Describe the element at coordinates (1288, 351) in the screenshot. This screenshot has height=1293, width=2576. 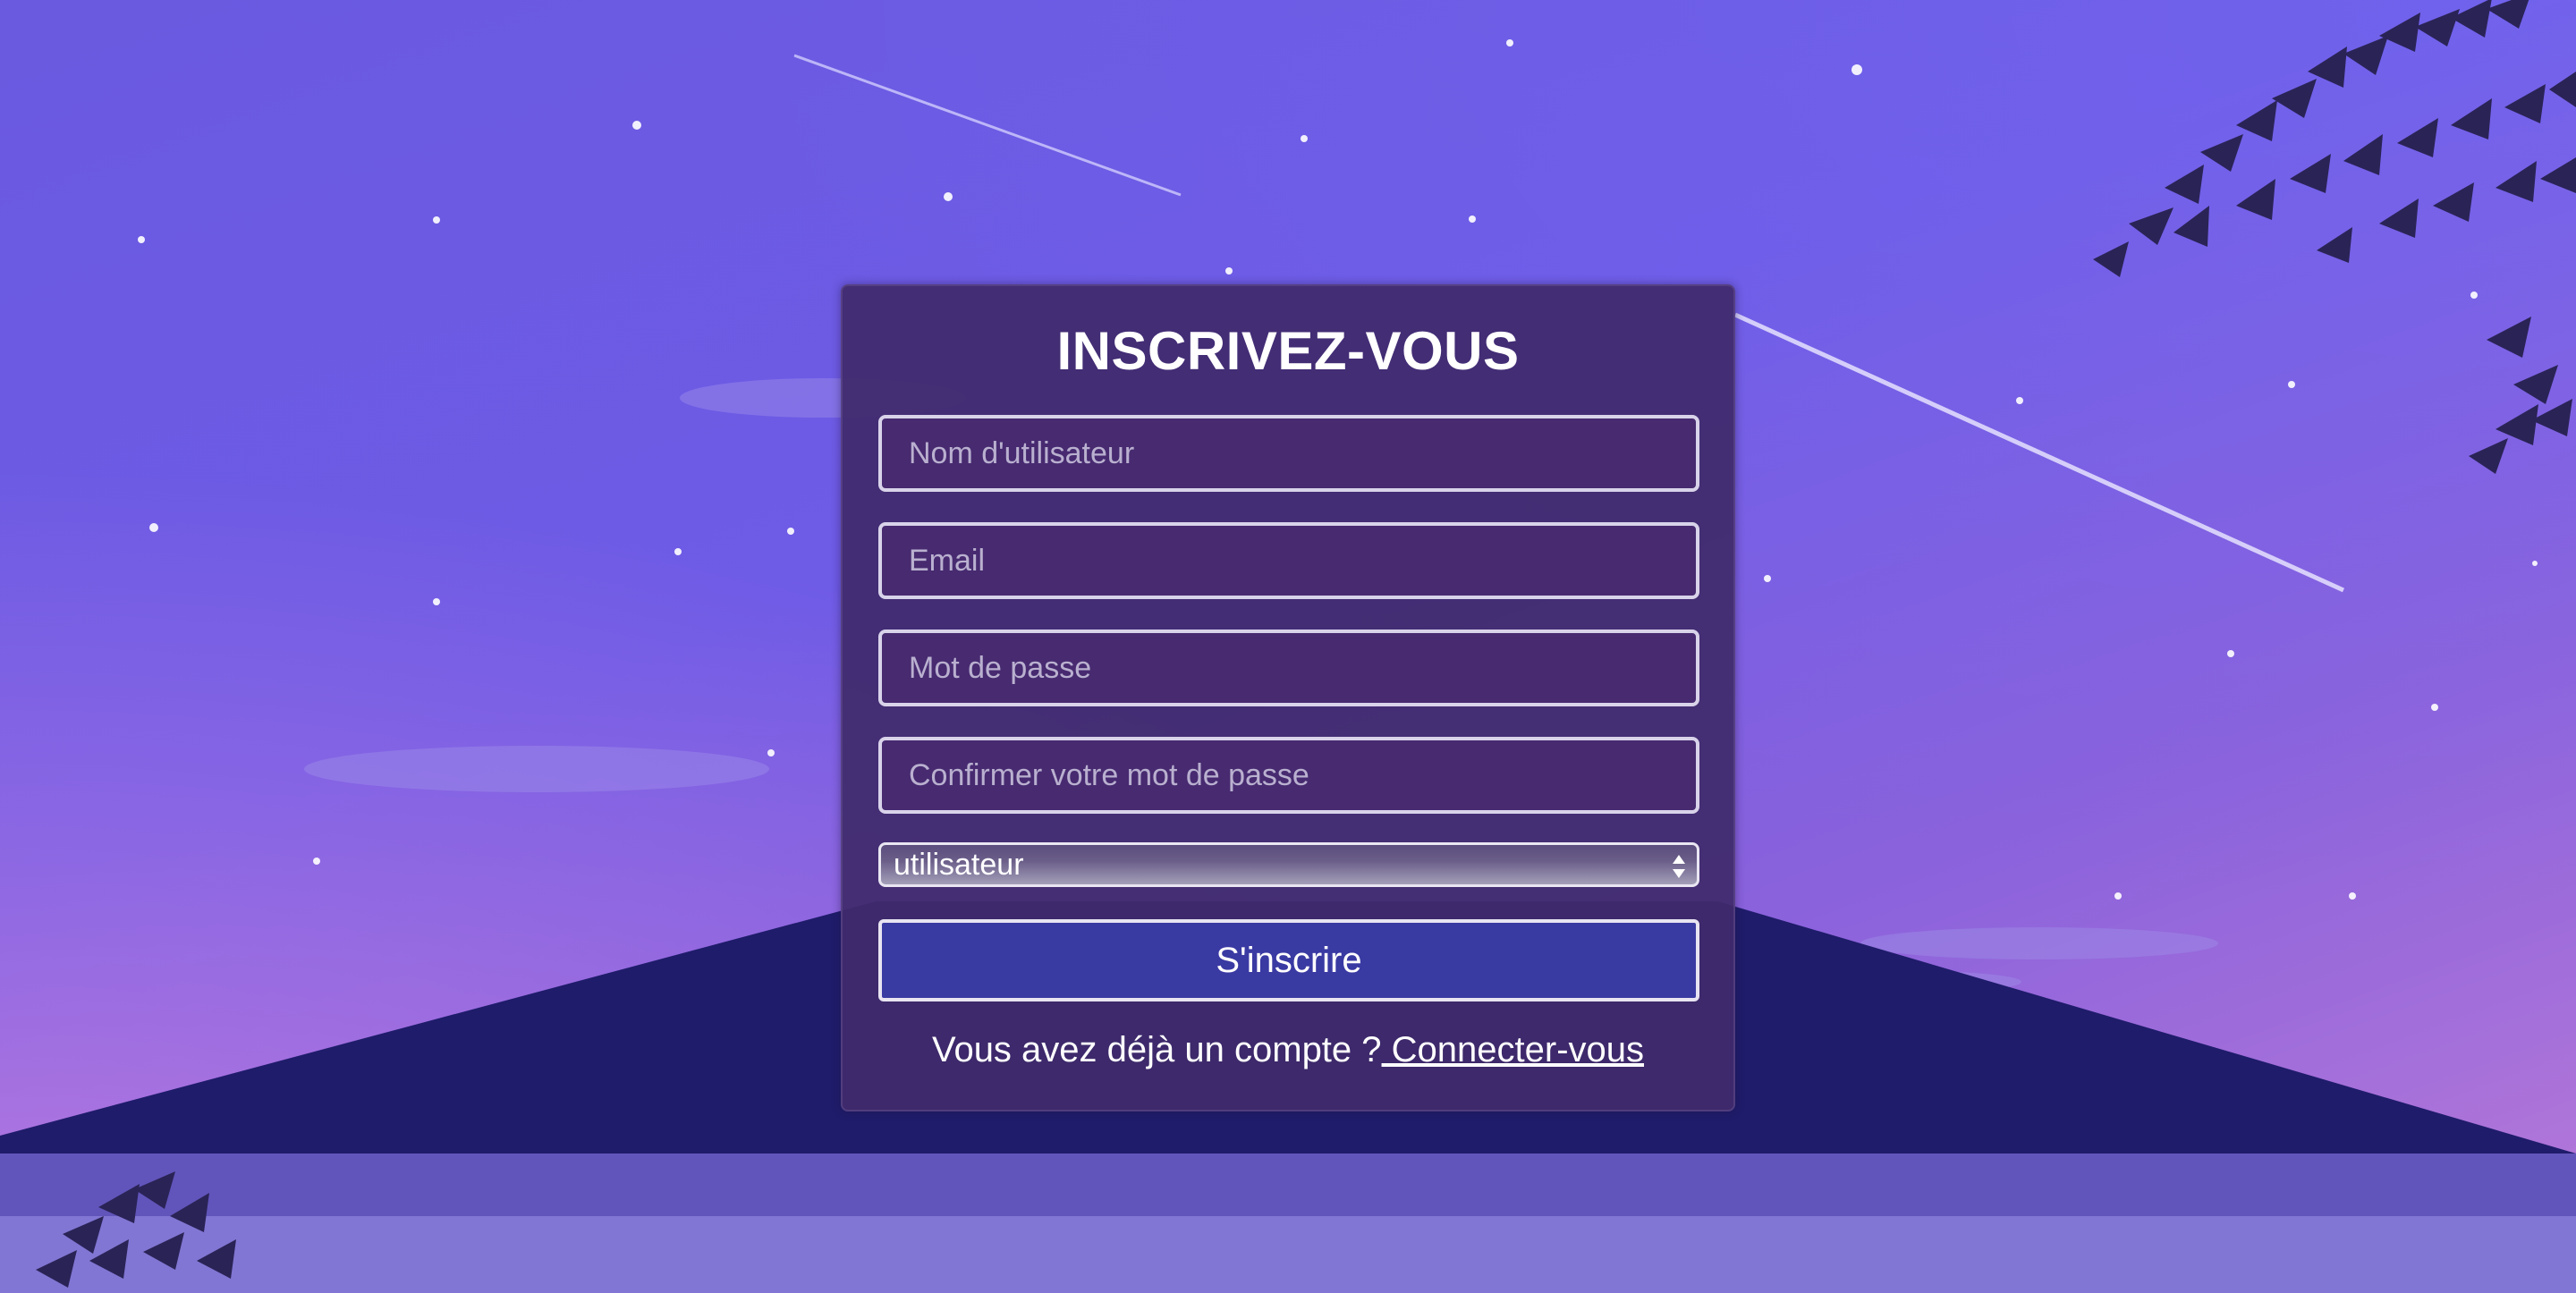
I see `page-title: INSCRIVEZ-VOUS` at that location.